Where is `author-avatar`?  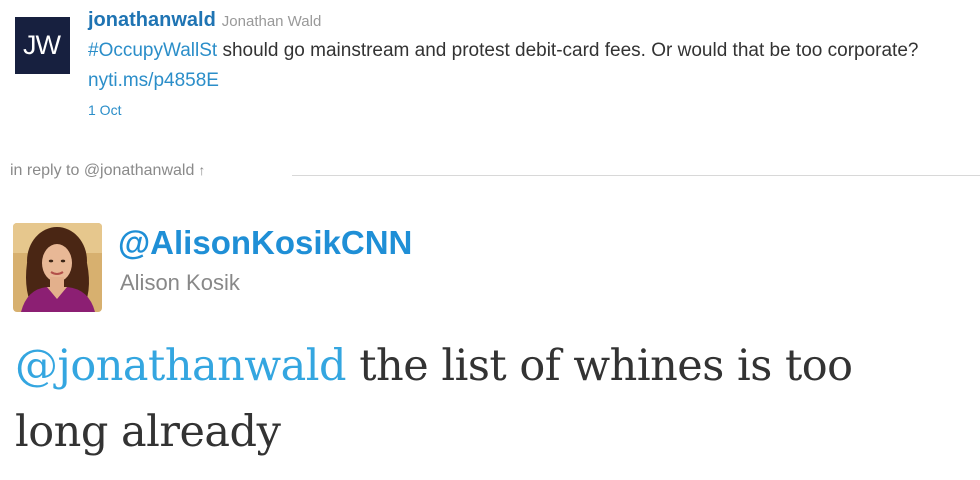 author-avatar is located at coordinates (57, 267).